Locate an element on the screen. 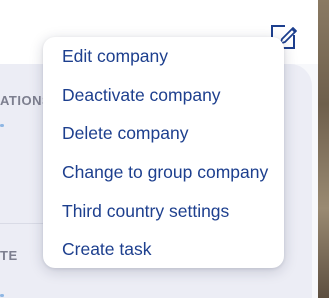 This screenshot has height=298, width=329. menu-item-delete-company: Delete company is located at coordinates (163, 133).